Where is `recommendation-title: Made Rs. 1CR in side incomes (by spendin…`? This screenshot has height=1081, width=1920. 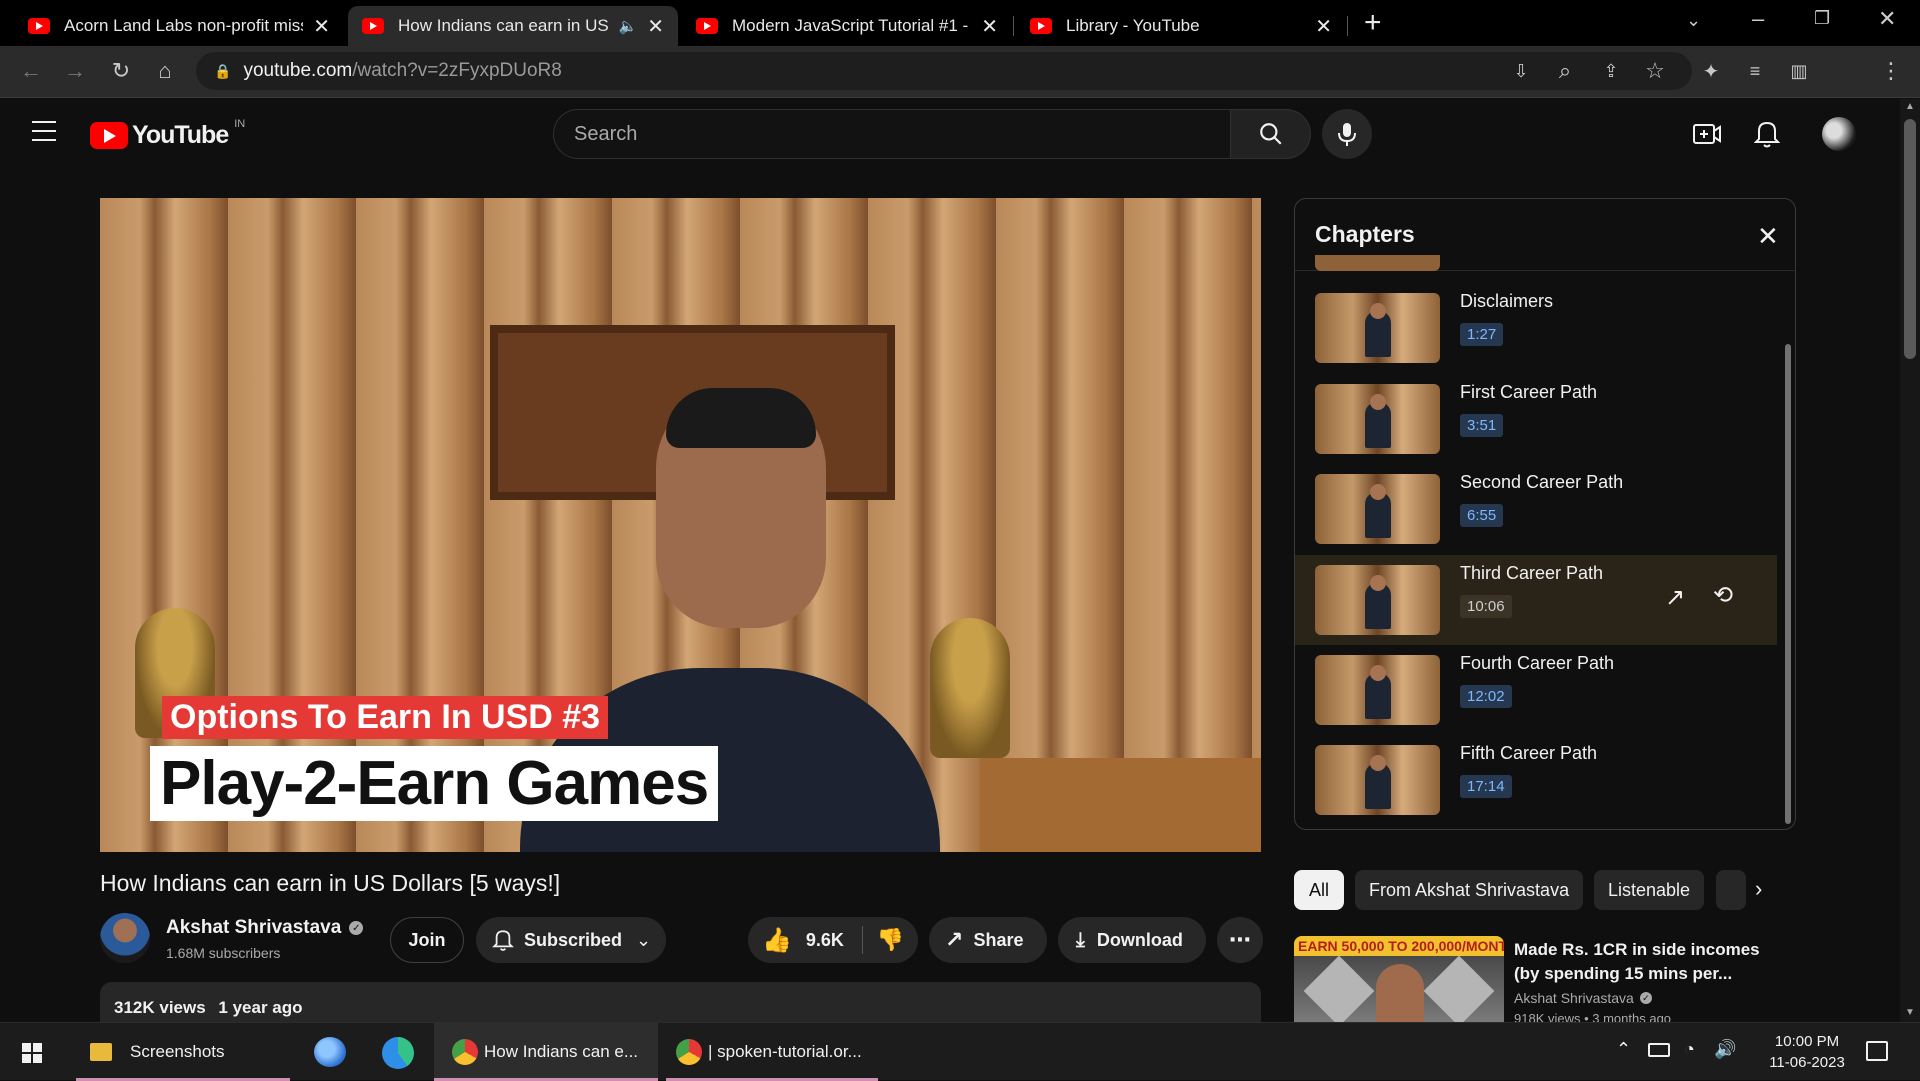 recommendation-title: Made Rs. 1CR in side incomes (by spendin… is located at coordinates (1637, 962).